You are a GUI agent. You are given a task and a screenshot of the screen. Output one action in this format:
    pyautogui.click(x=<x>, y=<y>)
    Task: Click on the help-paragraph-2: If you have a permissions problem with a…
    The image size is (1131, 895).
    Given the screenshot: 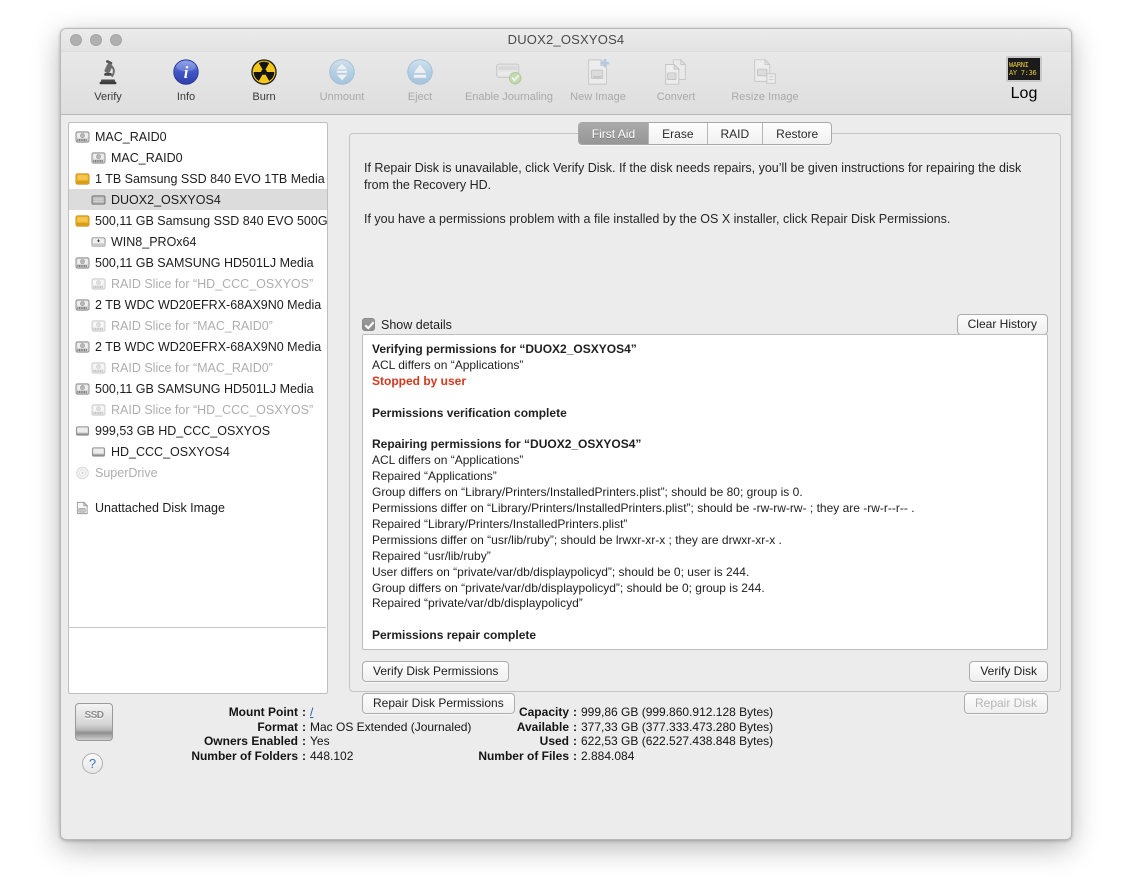 What is the action you would take?
    pyautogui.click(x=657, y=219)
    